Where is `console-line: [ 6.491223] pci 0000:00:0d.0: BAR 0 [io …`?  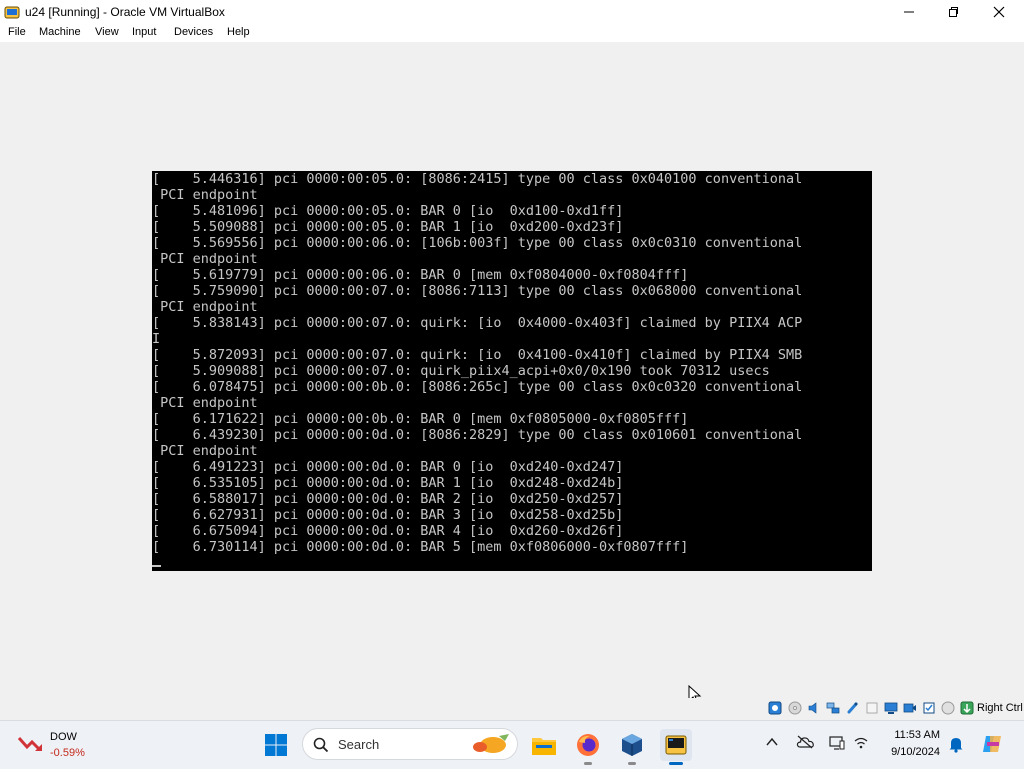
console-line: [ 6.491223] pci 0000:00:0d.0: BAR 0 [io … is located at coordinates (388, 467).